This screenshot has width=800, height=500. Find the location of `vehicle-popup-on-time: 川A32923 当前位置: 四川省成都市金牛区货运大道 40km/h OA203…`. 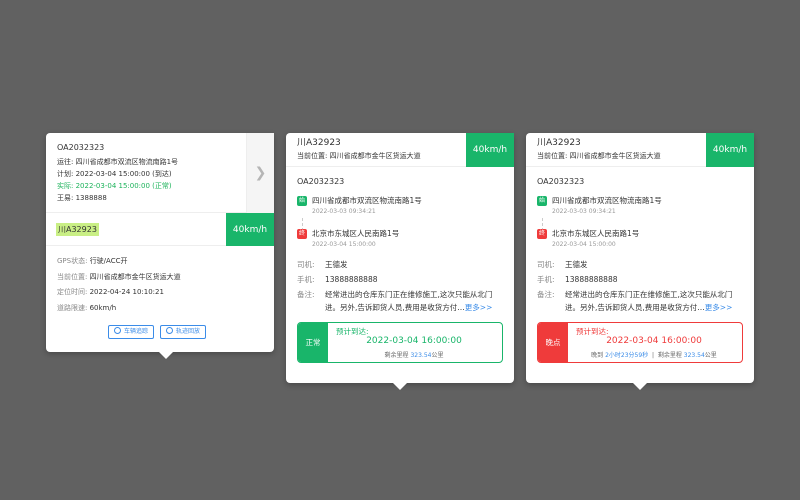

vehicle-popup-on-time: 川A32923 当前位置: 四川省成都市金牛区货运大道 40km/h OA203… is located at coordinates (400, 261).